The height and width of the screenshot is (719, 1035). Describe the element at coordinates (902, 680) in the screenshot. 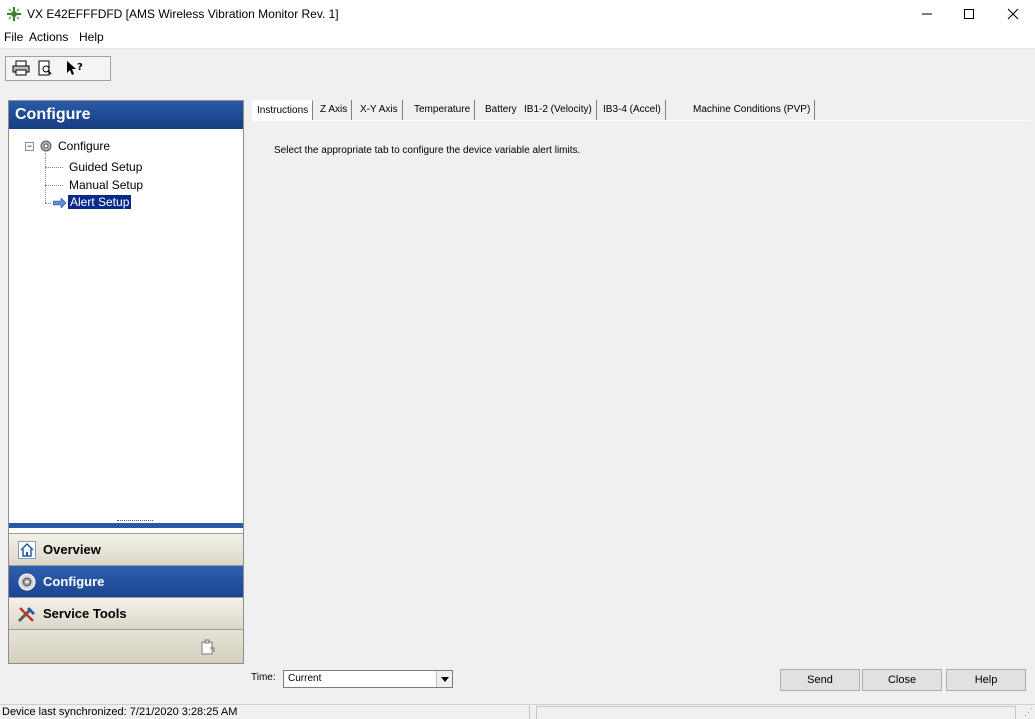

I see `close-button: Close` at that location.